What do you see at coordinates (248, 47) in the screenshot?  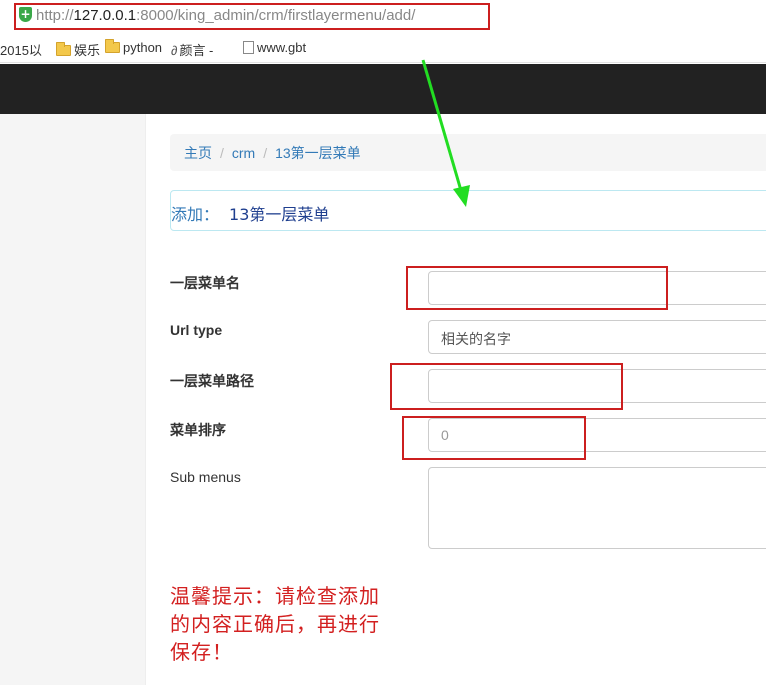 I see `page-icon` at bounding box center [248, 47].